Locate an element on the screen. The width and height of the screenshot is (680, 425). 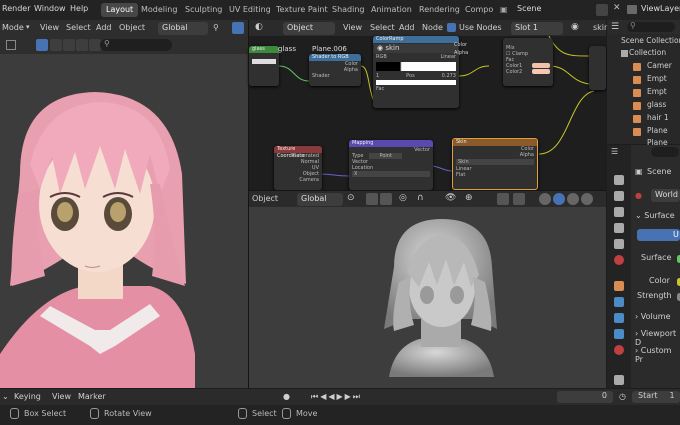
box-select-icon is located at coordinates (11, 45).